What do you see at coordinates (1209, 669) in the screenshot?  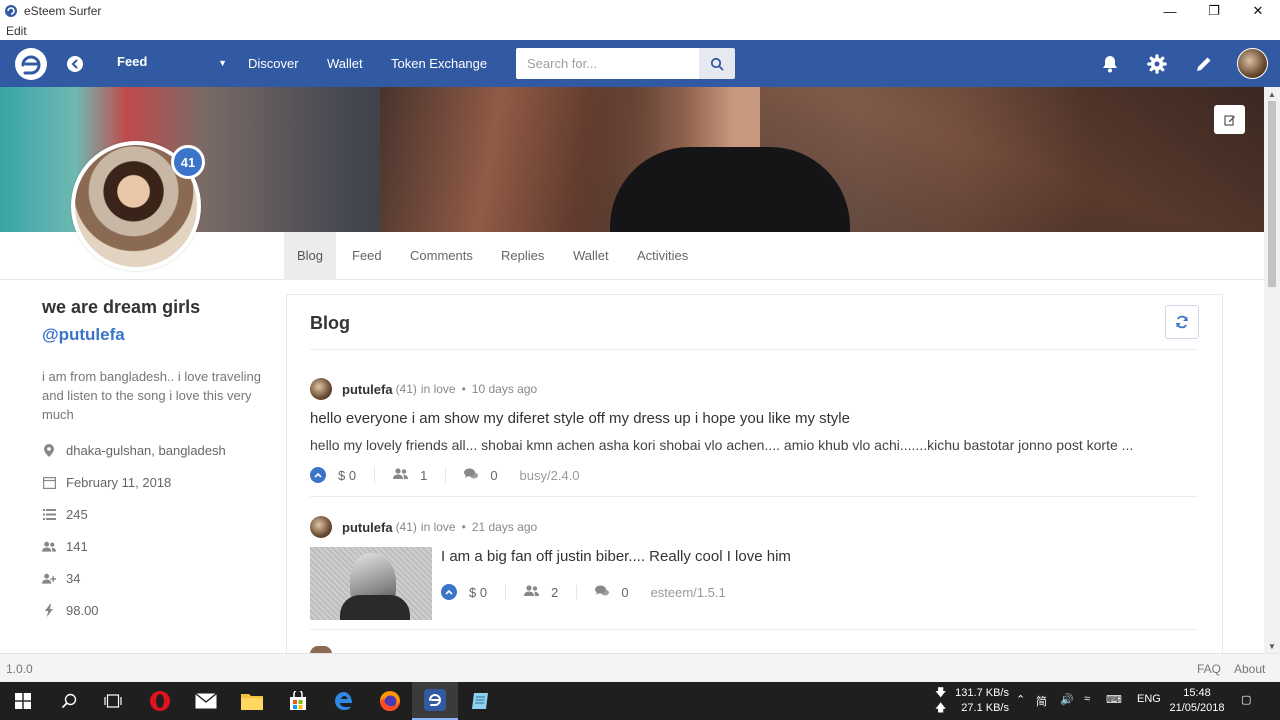 I see `faq-link: FAQ` at bounding box center [1209, 669].